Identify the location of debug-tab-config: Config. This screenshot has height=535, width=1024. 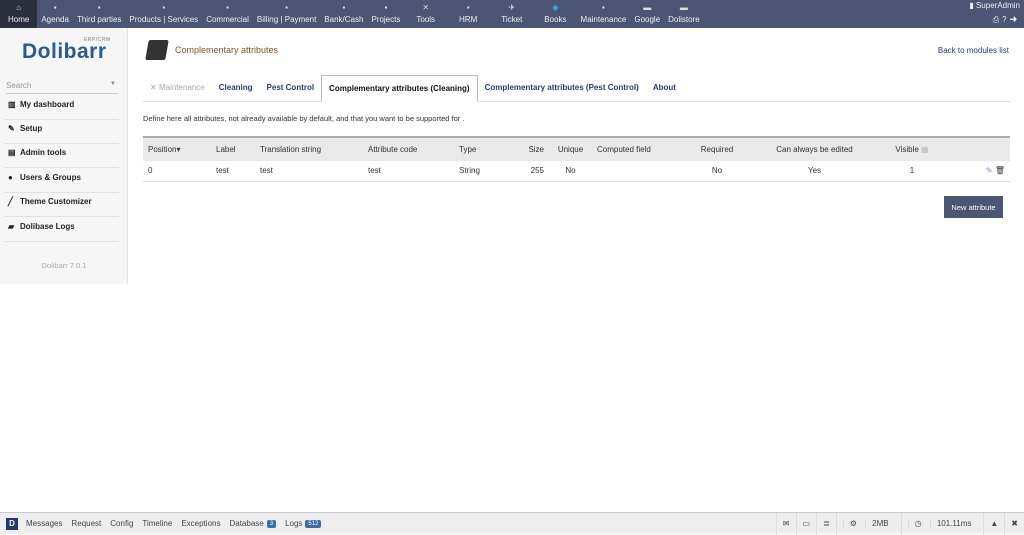
(121, 523).